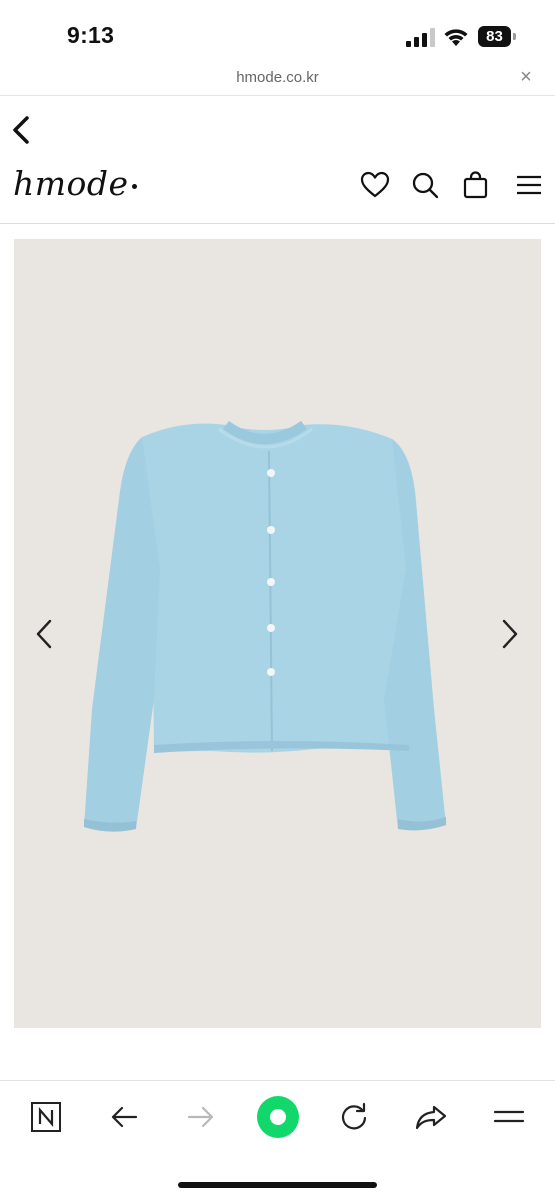 The width and height of the screenshot is (555, 1200). Describe the element at coordinates (510, 634) in the screenshot. I see `chevron-right-icon` at that location.